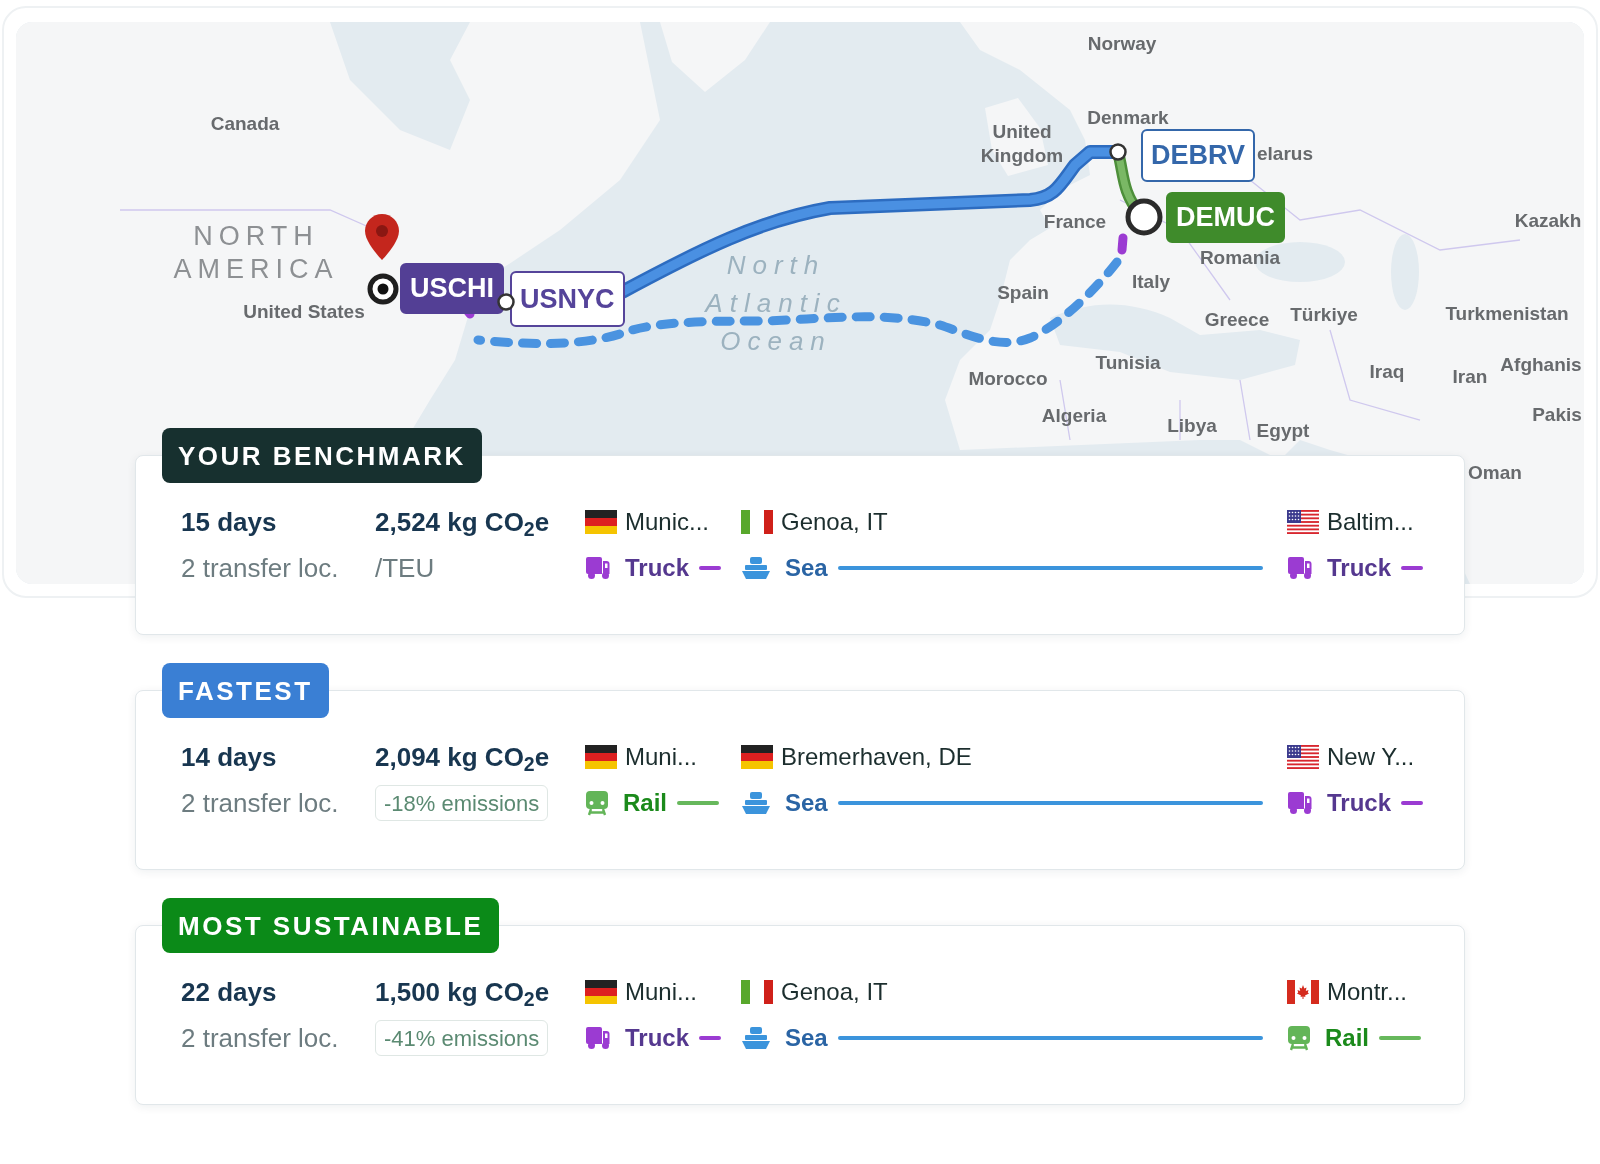  I want to click on country-label: France, so click(1075, 222).